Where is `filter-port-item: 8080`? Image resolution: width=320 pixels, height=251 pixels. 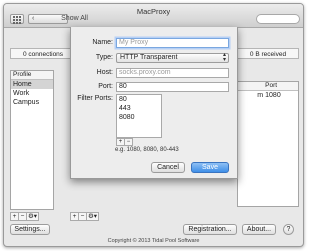 filter-port-item: 8080 is located at coordinates (139, 117).